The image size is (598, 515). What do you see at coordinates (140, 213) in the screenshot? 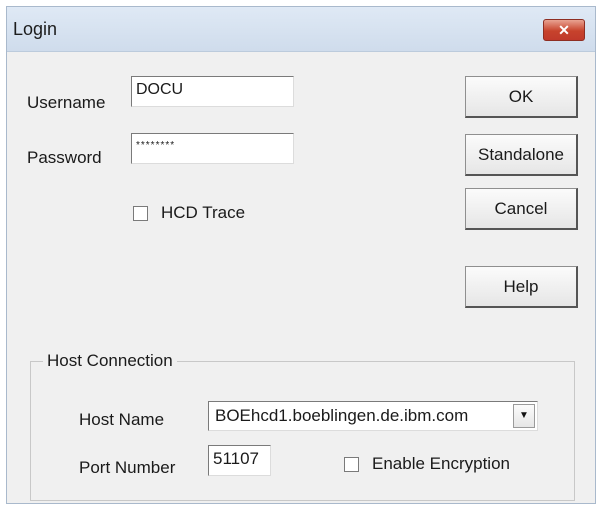
I see `hcd-trace-checkbox` at bounding box center [140, 213].